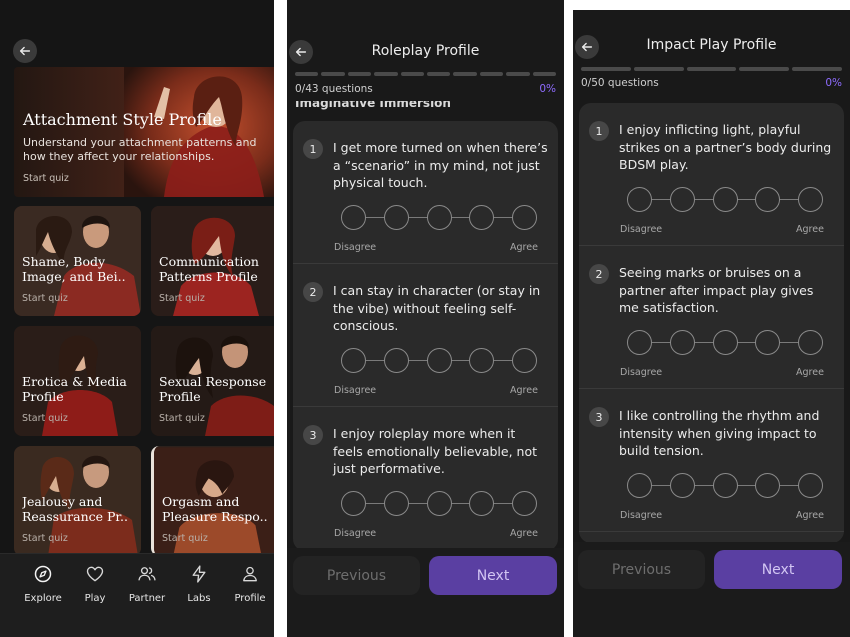 The height and width of the screenshot is (637, 850). What do you see at coordinates (95, 598) in the screenshot?
I see `tab-label: Play` at bounding box center [95, 598].